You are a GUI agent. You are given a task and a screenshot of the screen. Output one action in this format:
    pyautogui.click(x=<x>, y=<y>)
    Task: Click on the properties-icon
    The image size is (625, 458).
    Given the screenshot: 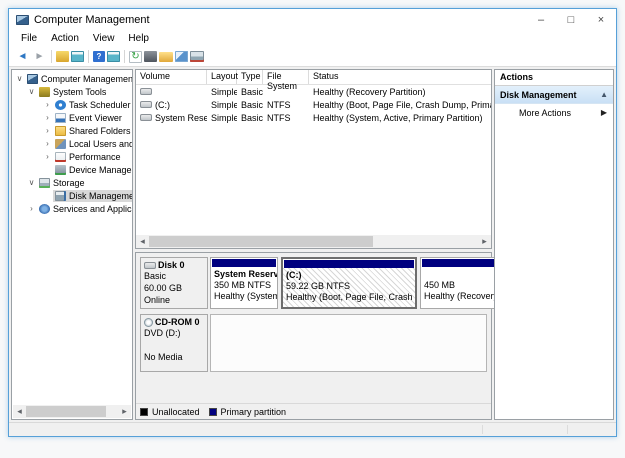 What is the action you would take?
    pyautogui.click(x=150, y=56)
    